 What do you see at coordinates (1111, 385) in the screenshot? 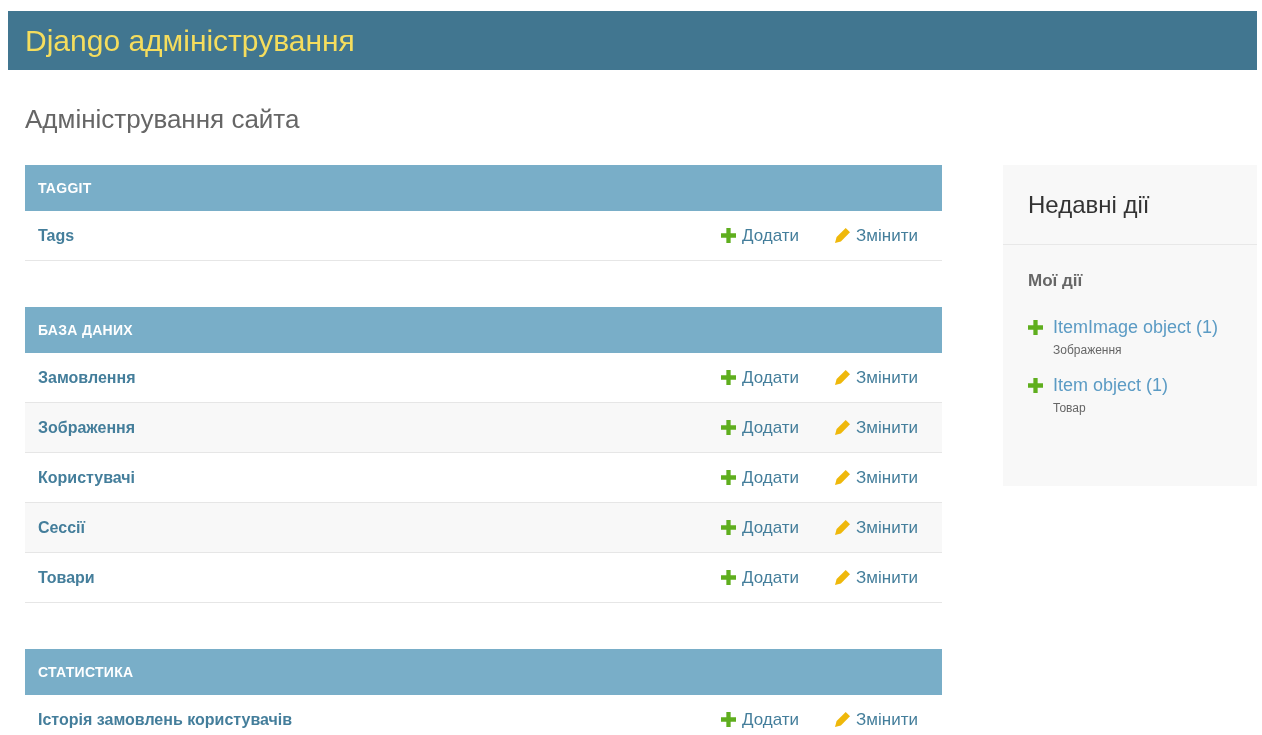
I see `object-link: Item object (1)` at bounding box center [1111, 385].